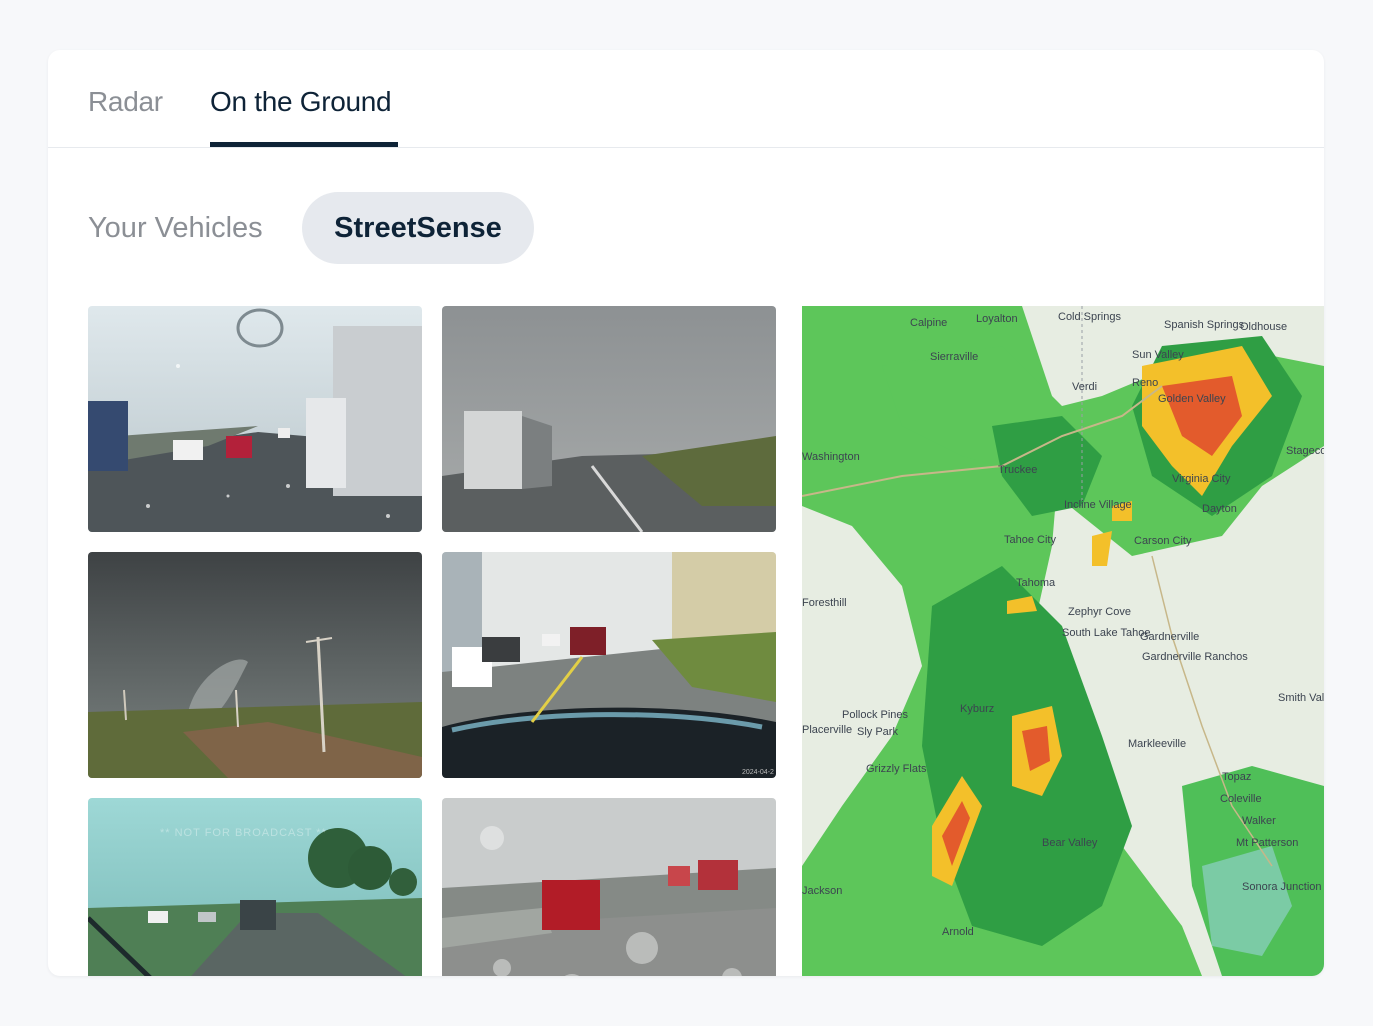 The image size is (1373, 1026). What do you see at coordinates (1036, 583) in the screenshot?
I see `svg-text: Tahoma` at bounding box center [1036, 583].